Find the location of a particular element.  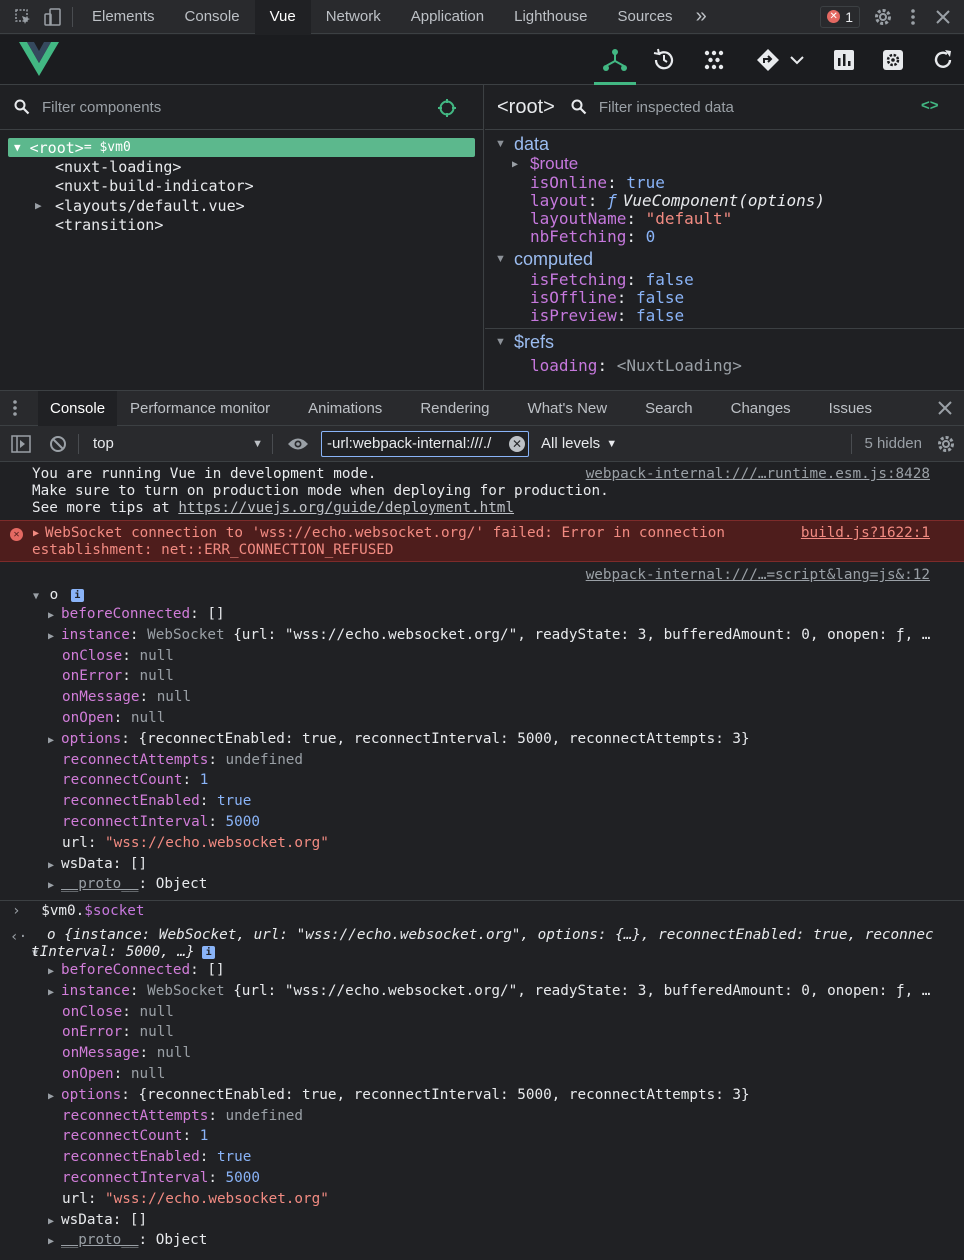

object-property-reconnectEnabled: reconnectEnabled: true is located at coordinates (149, 801).